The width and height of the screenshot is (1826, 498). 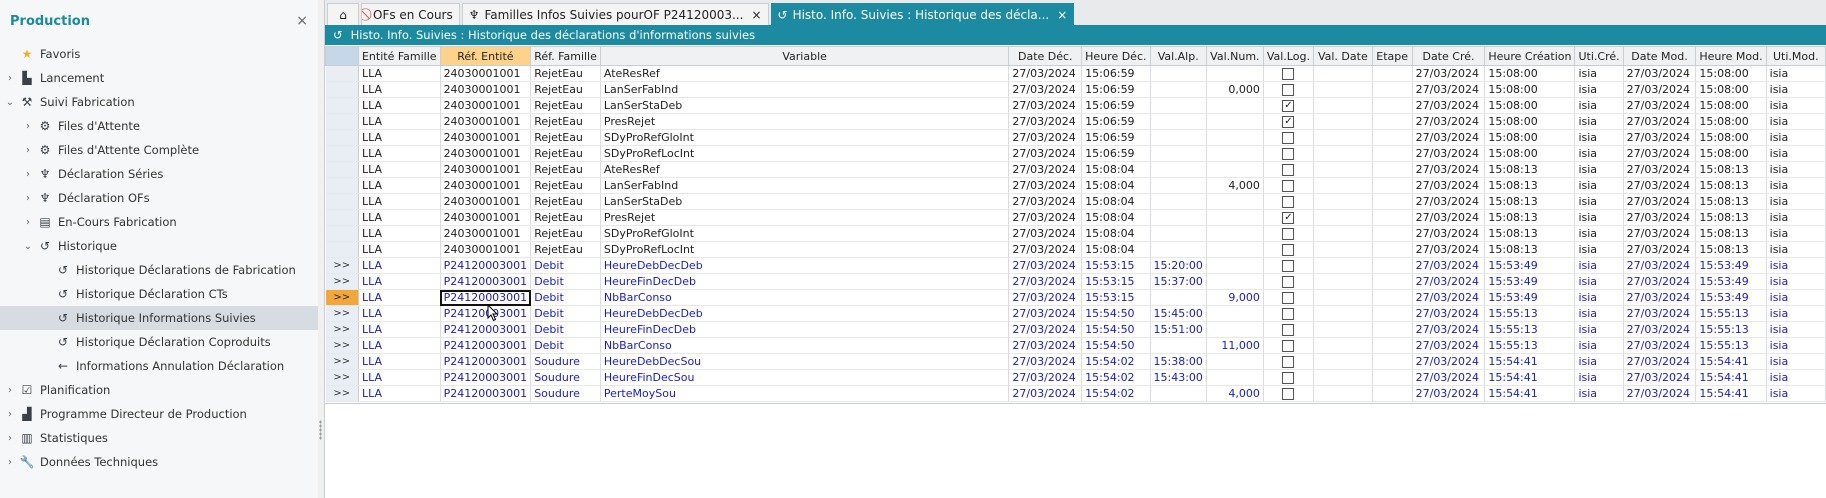 What do you see at coordinates (1731, 56) in the screenshot?
I see `column-header: Heure Mod.` at bounding box center [1731, 56].